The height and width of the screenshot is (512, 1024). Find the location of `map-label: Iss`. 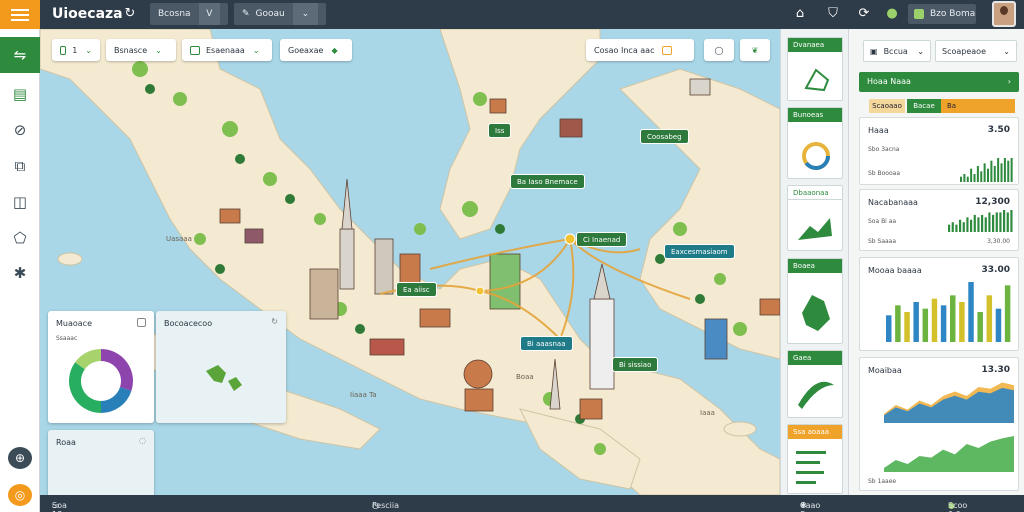

map-label: Iss is located at coordinates (500, 130).